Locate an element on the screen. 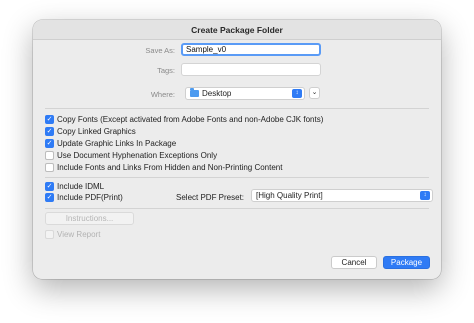  checkbox-hidden-content is located at coordinates (49, 167).